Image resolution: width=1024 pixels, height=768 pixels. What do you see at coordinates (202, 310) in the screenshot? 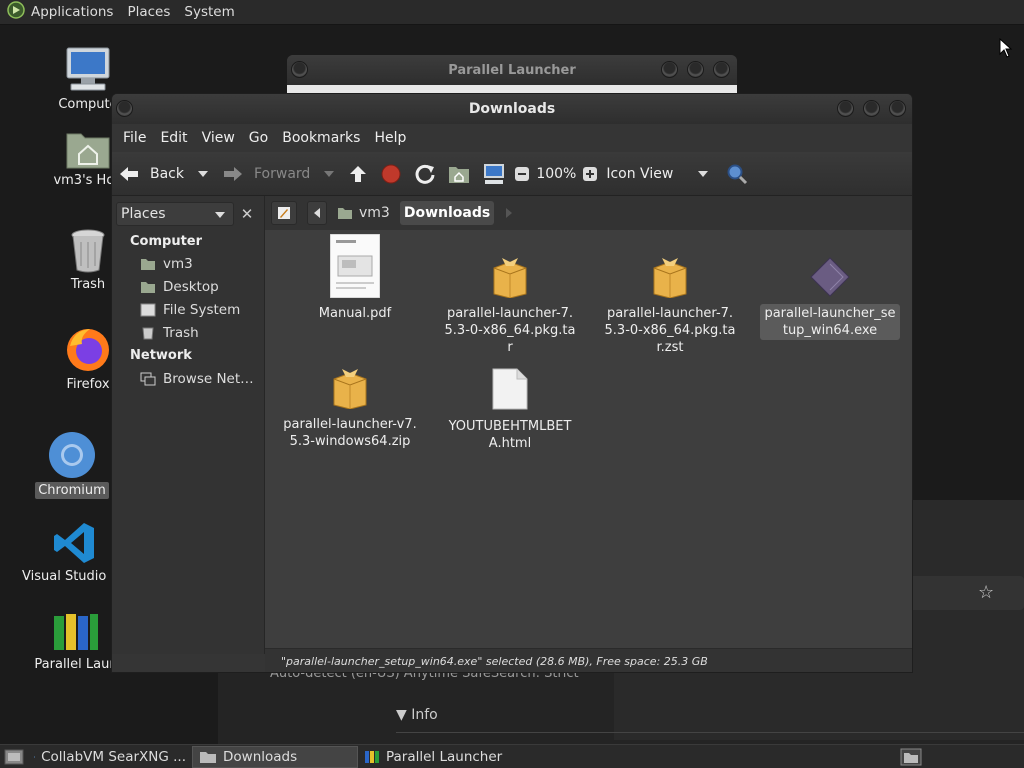
I see `sidebar-item-label: File System` at bounding box center [202, 310].